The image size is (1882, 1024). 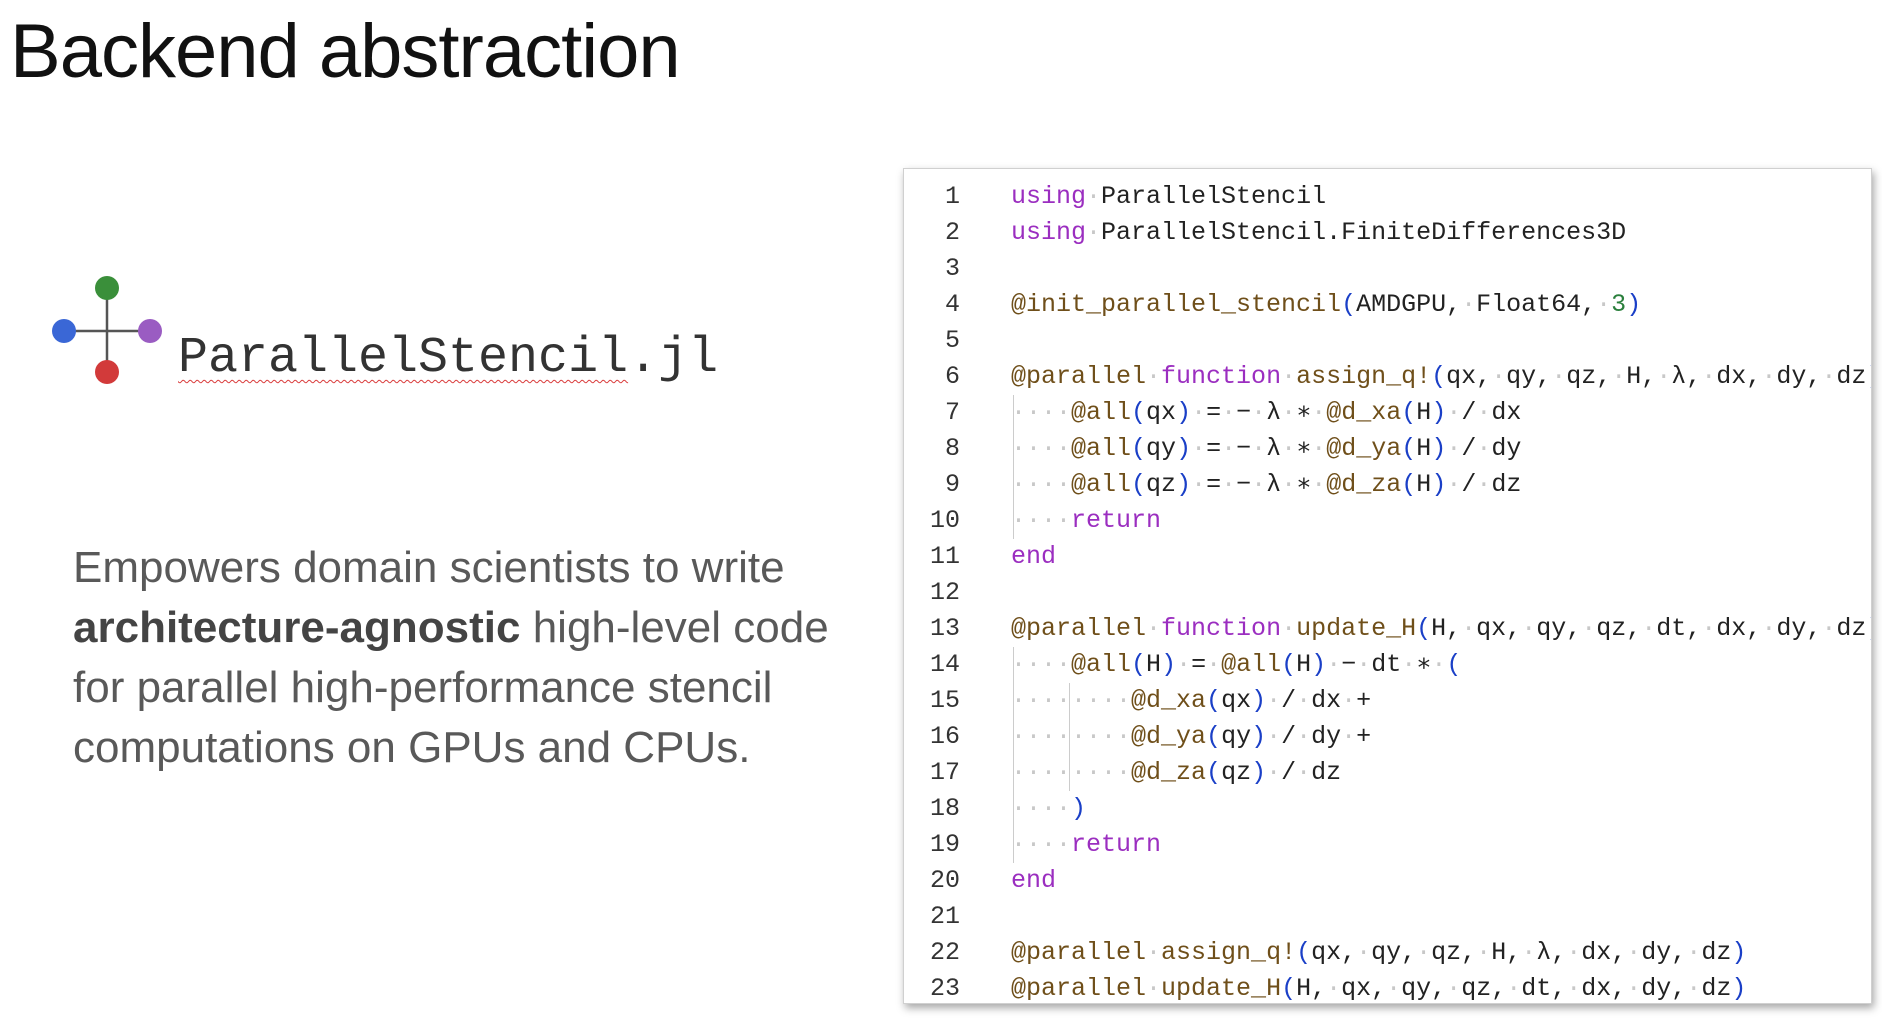 What do you see at coordinates (1424, 484) in the screenshot?
I see `code-token: H` at bounding box center [1424, 484].